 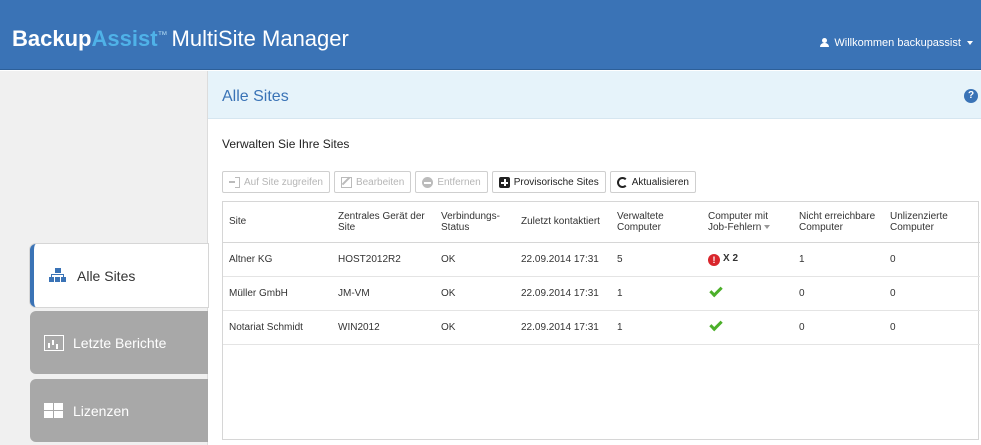 I want to click on page-title: Alle Sites, so click(x=255, y=96).